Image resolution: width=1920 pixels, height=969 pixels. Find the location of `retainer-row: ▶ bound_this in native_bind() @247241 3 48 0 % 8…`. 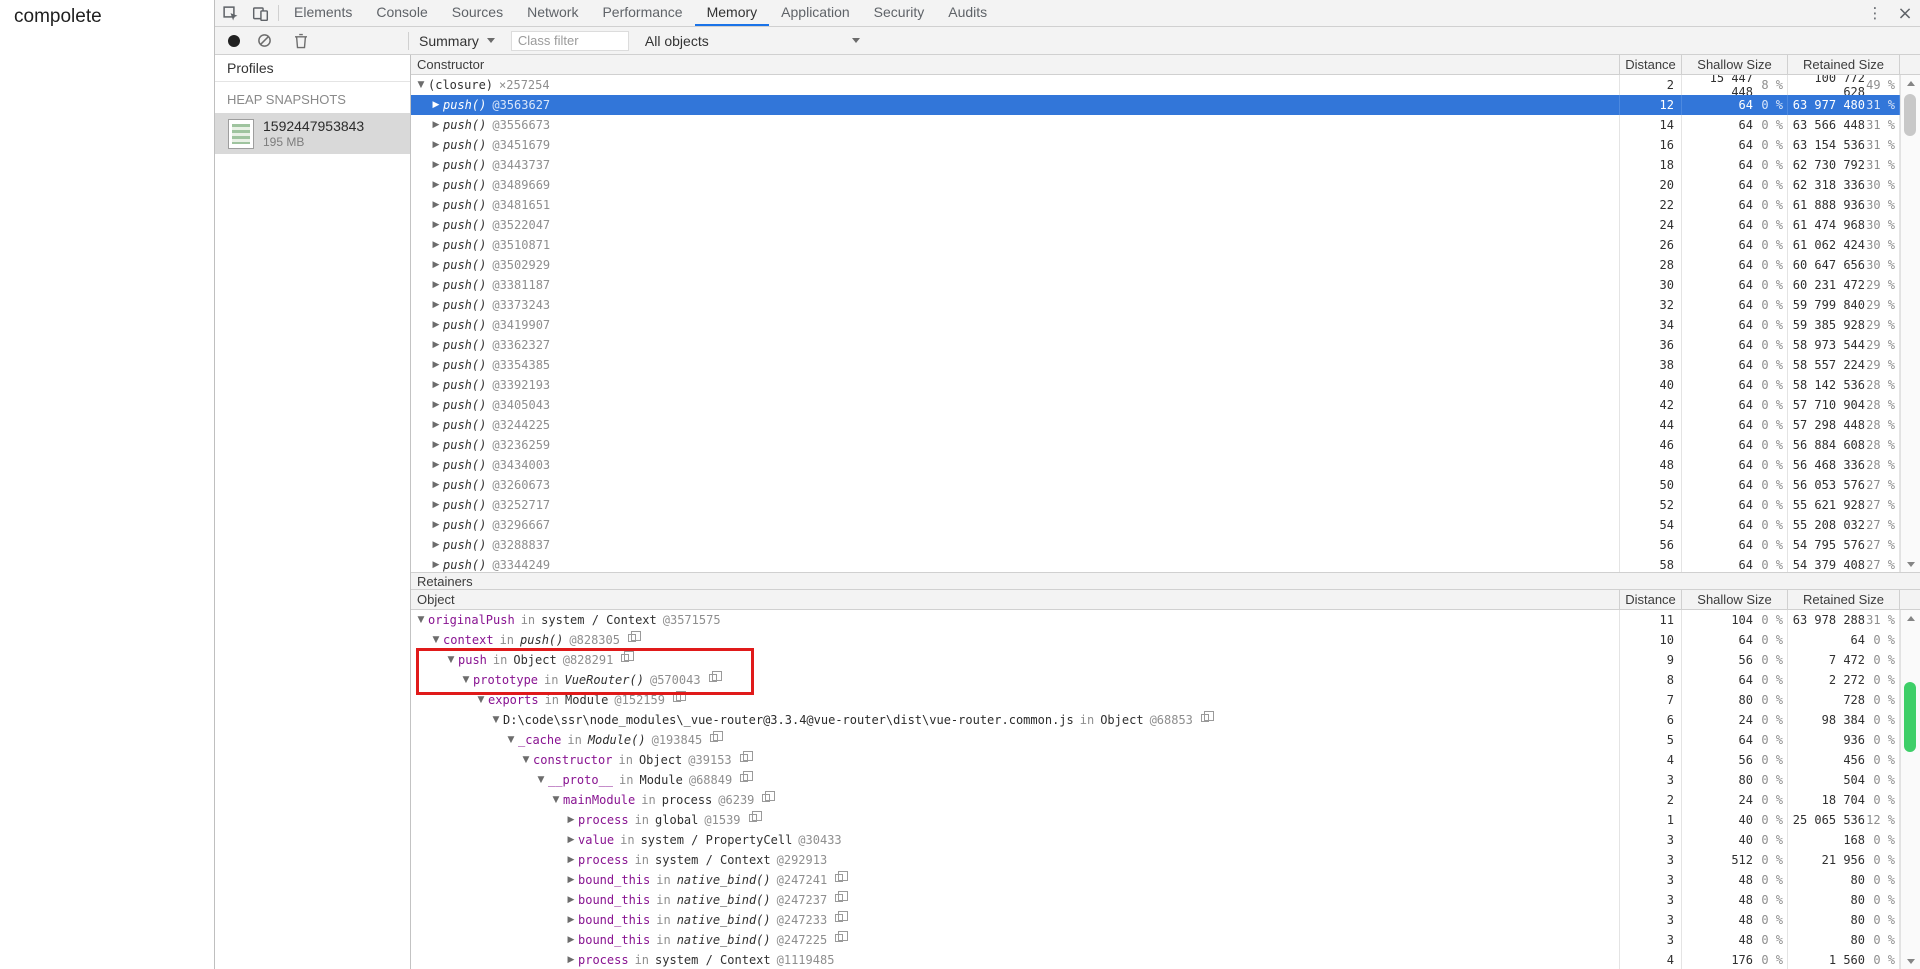

retainer-row: ▶ bound_this in native_bind() @247241 3 48 0 % 8… is located at coordinates (1155, 880).